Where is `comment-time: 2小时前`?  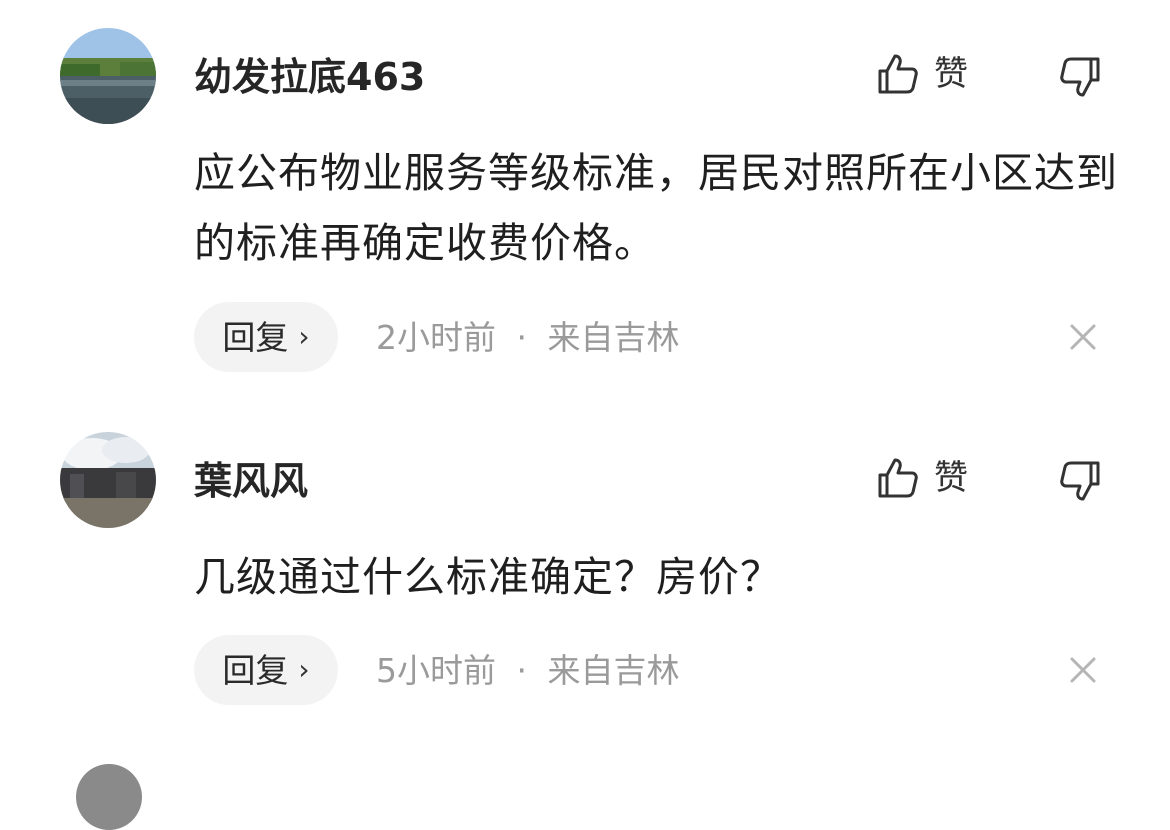 comment-time: 2小时前 is located at coordinates (436, 337).